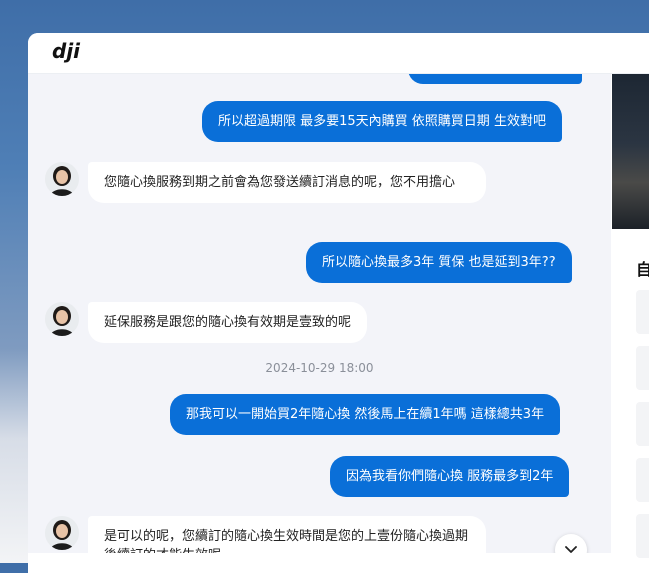  I want to click on user-message: 因為我看你們隨心換 服務最多到2年, so click(450, 476).